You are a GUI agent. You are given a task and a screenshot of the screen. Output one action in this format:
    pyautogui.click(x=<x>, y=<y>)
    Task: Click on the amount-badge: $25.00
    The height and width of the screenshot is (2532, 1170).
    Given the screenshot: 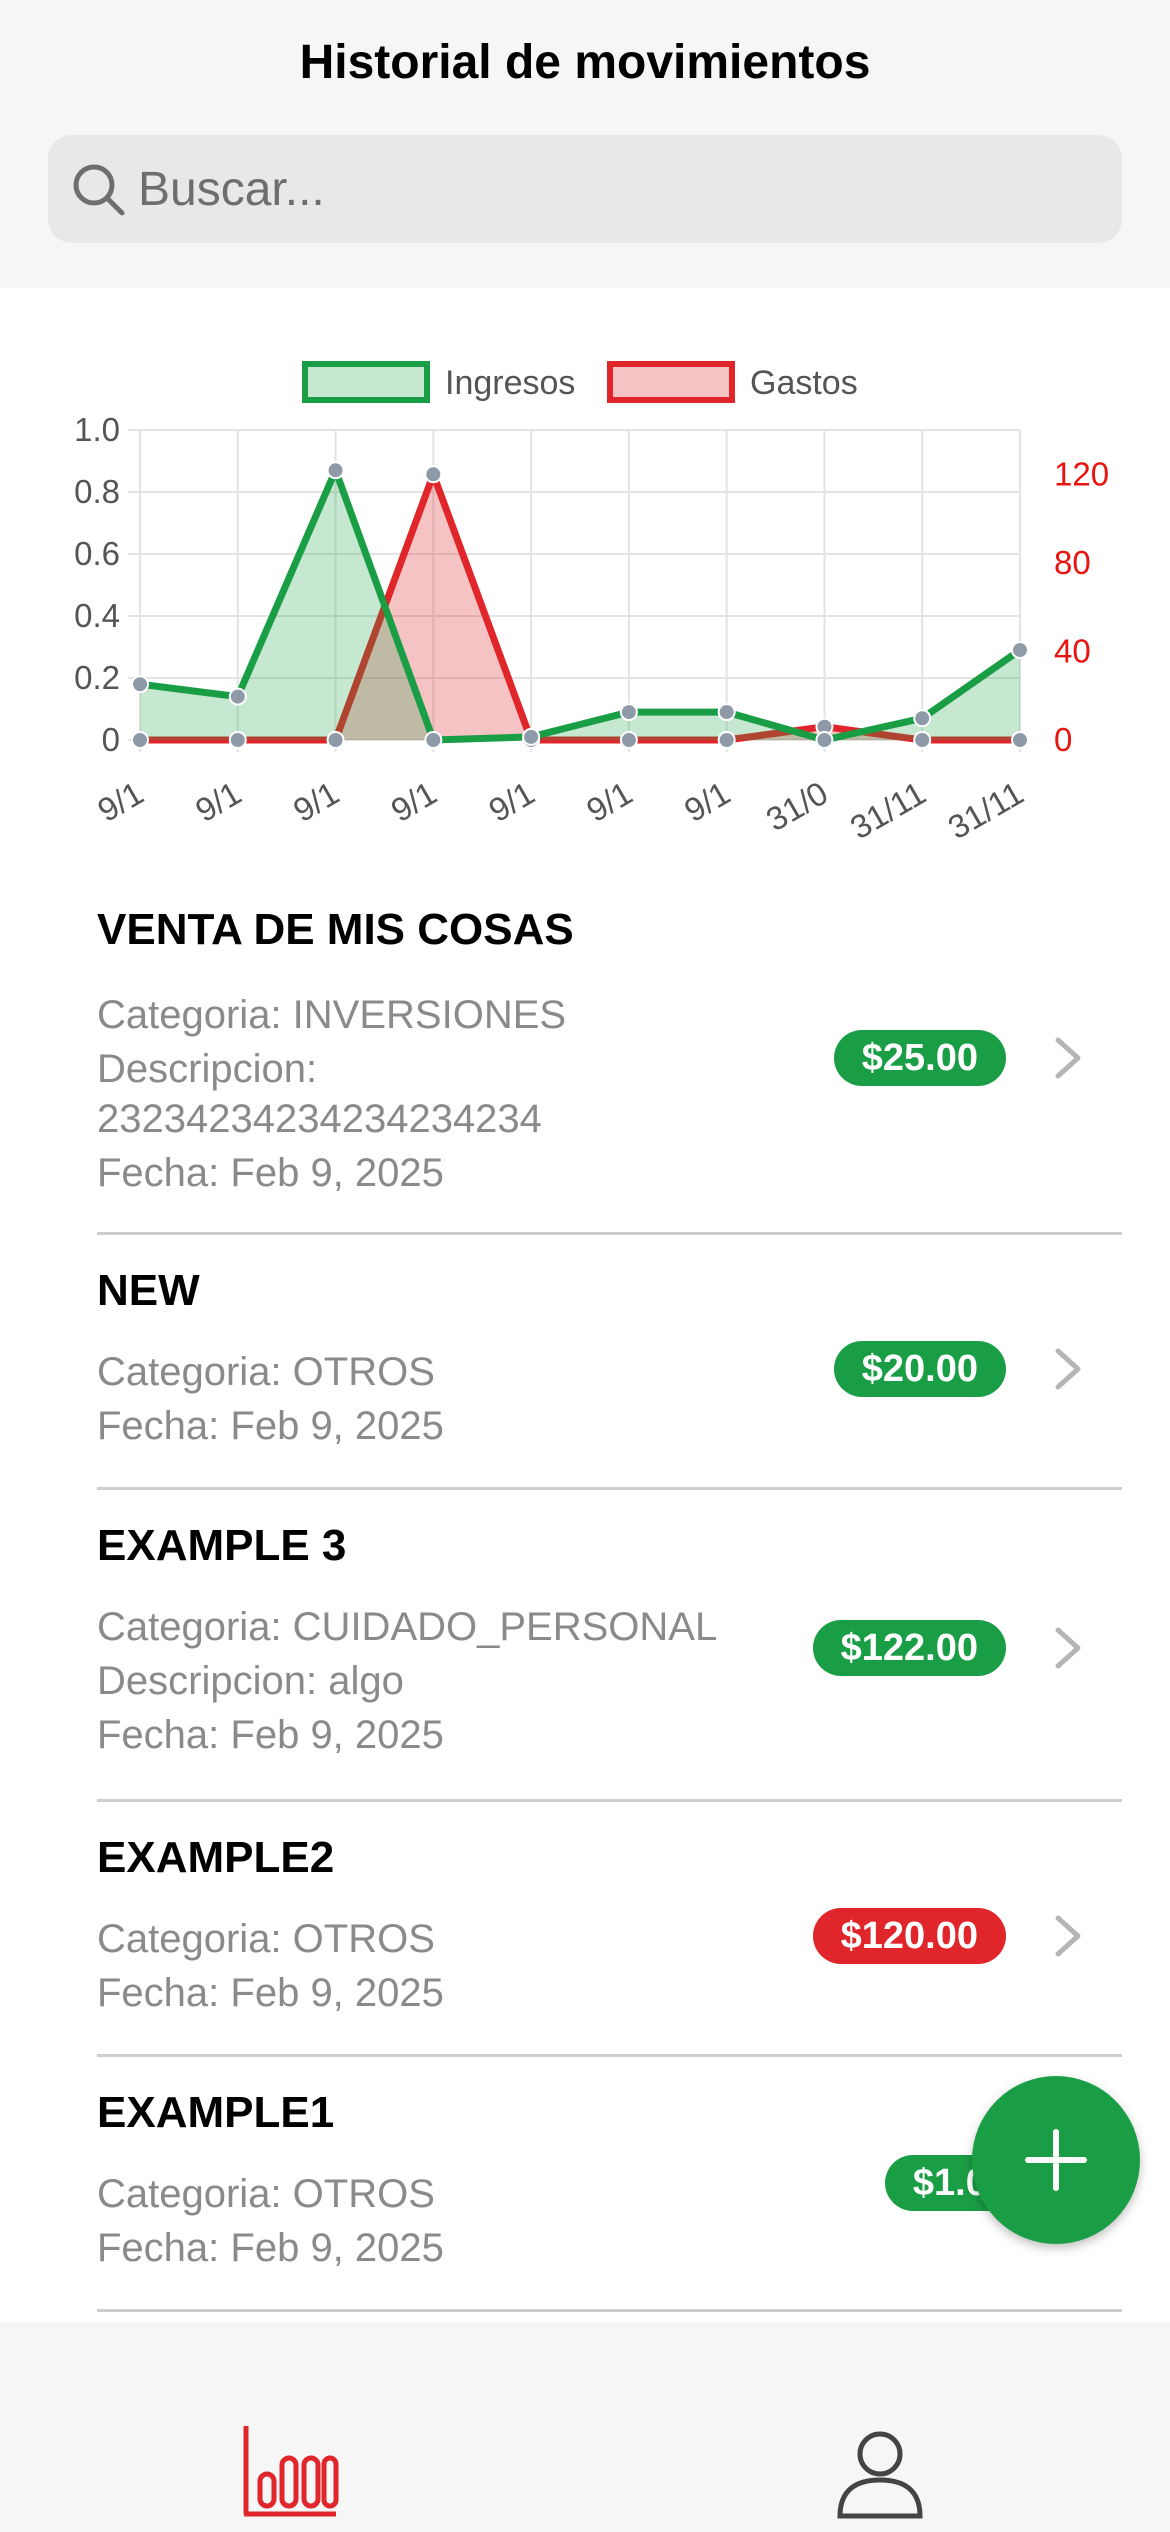 What is the action you would take?
    pyautogui.click(x=920, y=1058)
    